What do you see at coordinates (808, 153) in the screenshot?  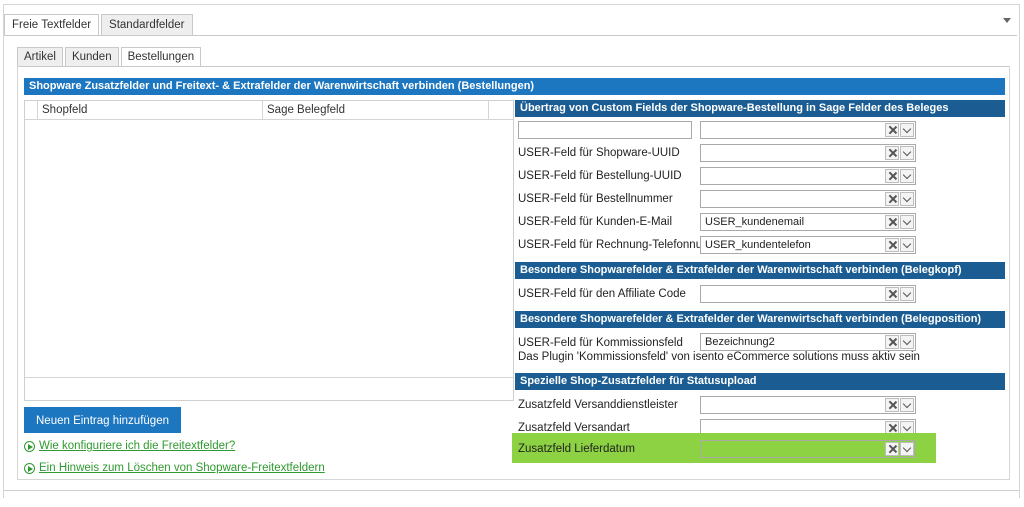 I see `select-shopware-uuid` at bounding box center [808, 153].